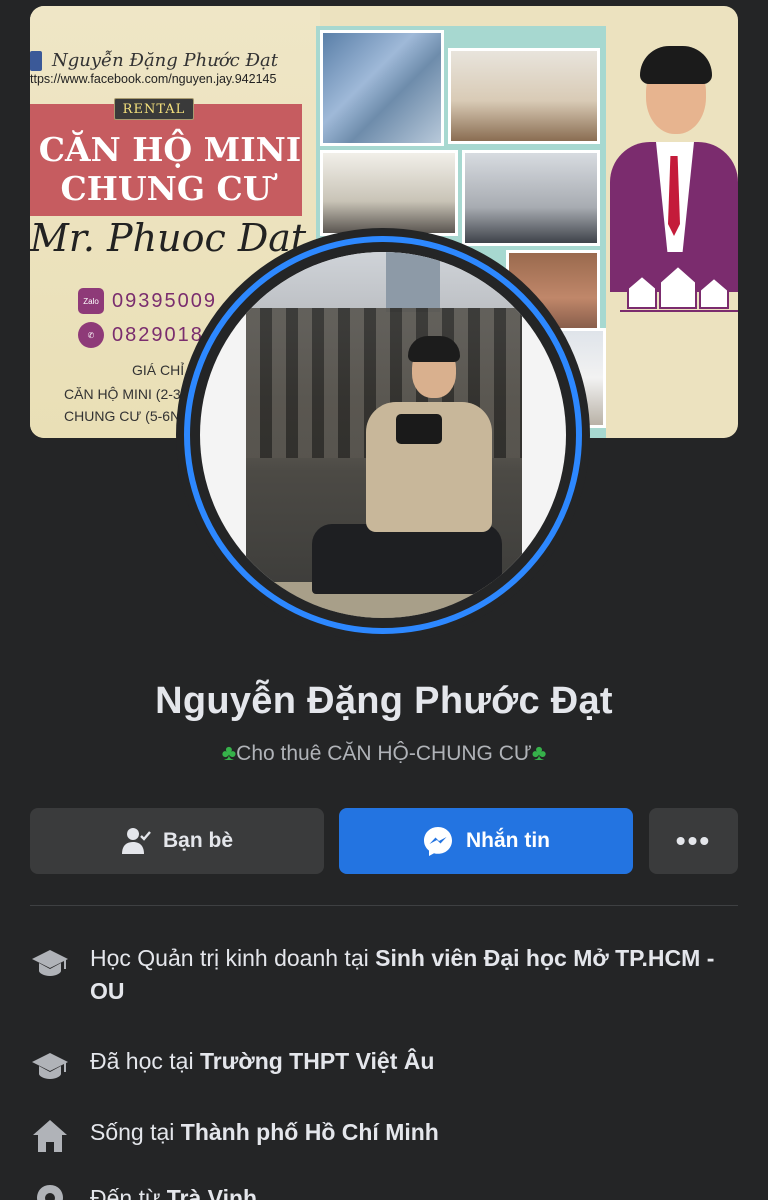 This screenshot has height=1200, width=768. What do you see at coordinates (36, 60) in the screenshot?
I see `facebook-icon` at bounding box center [36, 60].